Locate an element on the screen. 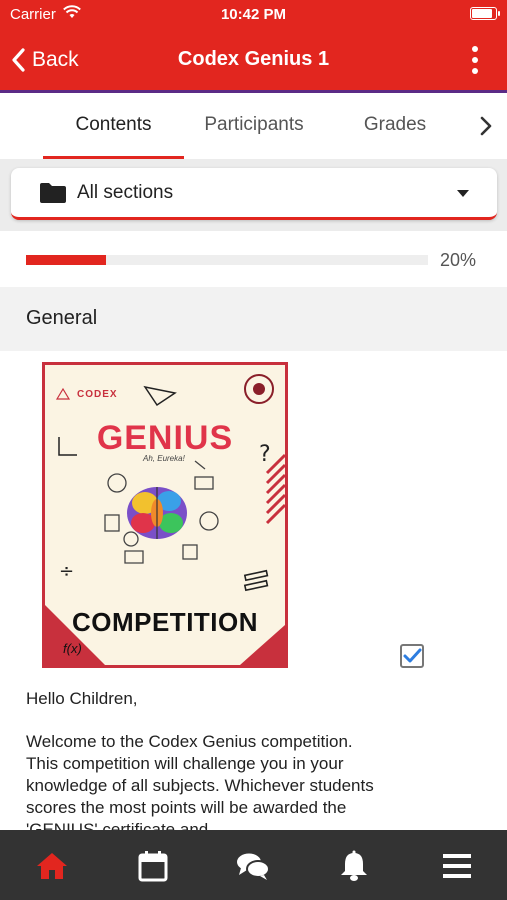  app-header: Carrier 10:42 PM Back Codex Genius 1 is located at coordinates (253, 46).